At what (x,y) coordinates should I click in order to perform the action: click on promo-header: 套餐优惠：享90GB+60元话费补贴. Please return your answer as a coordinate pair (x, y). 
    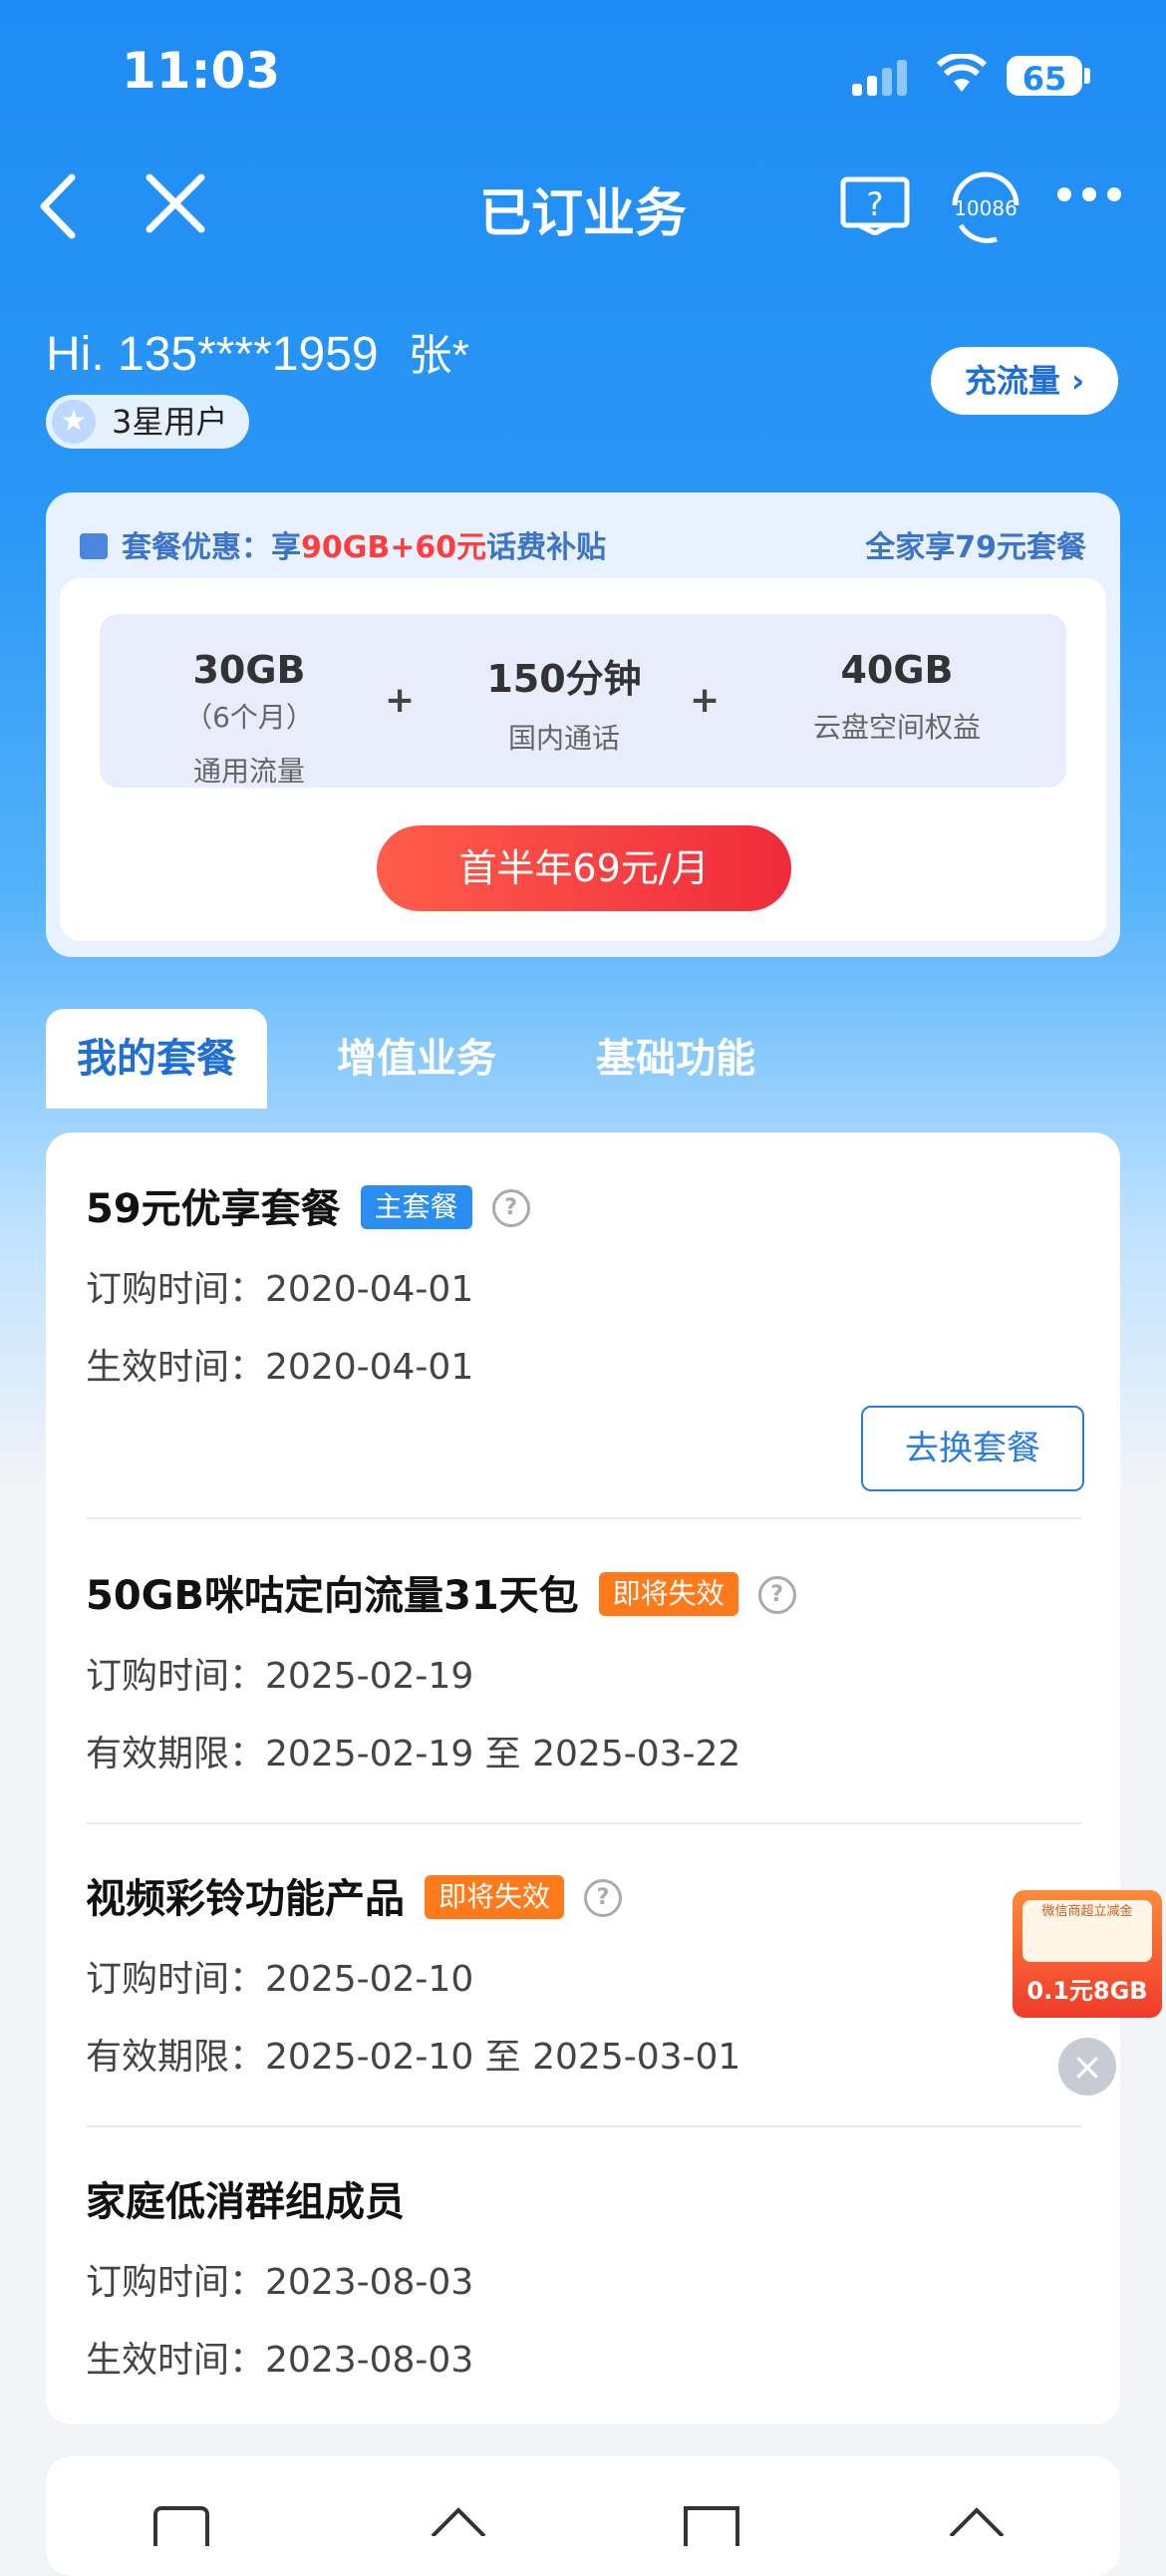
    Looking at the image, I should click on (343, 544).